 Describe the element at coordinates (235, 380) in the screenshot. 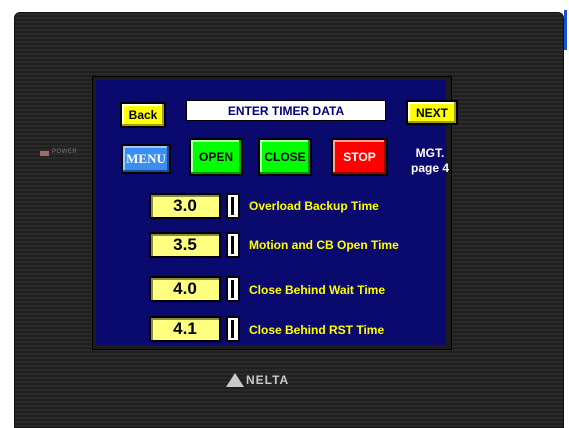

I see `delta-triangle-icon` at that location.